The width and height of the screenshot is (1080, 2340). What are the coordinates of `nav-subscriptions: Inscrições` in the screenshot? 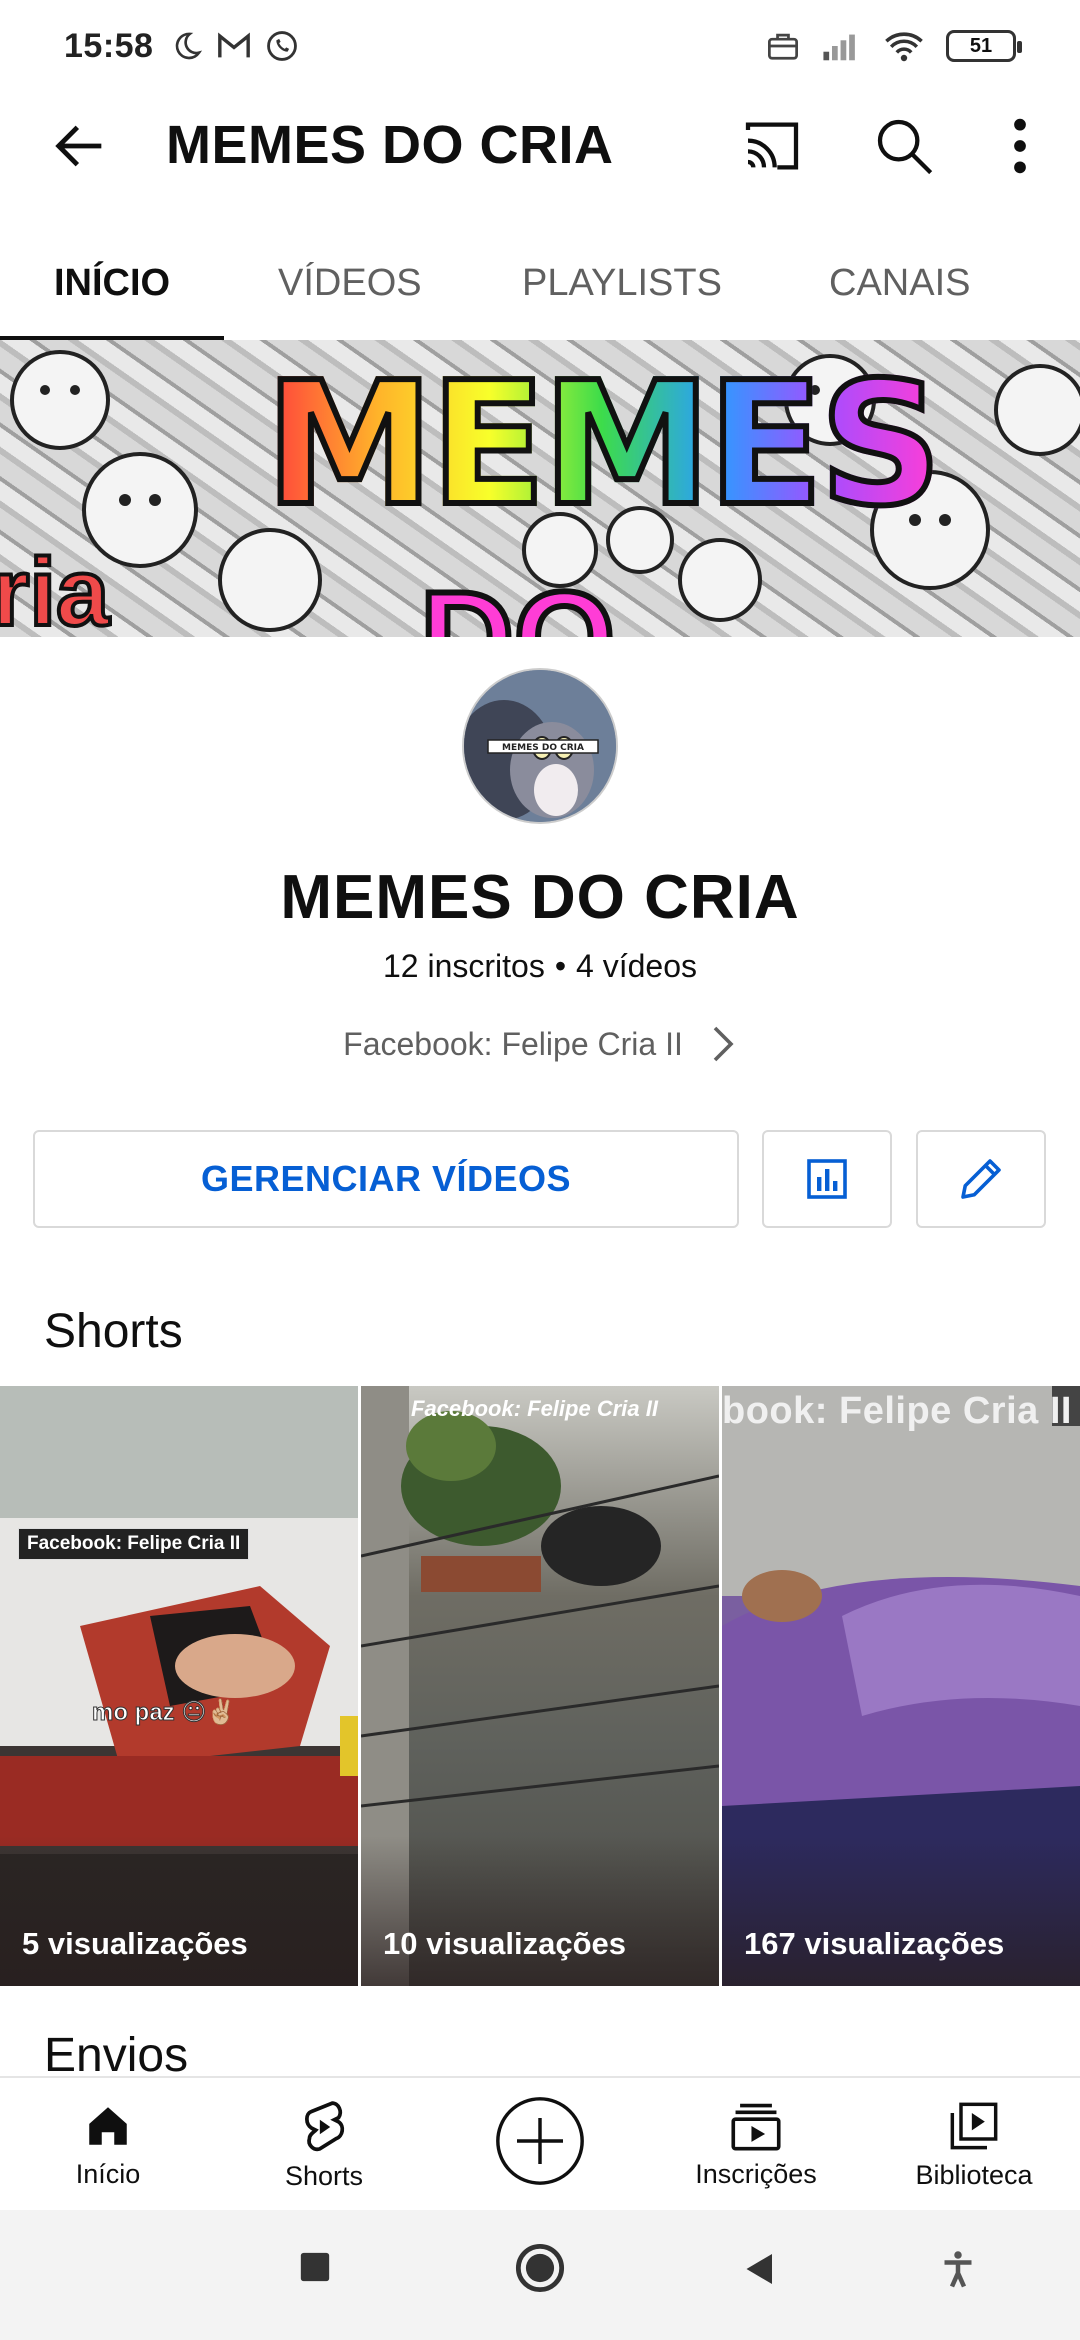 It's located at (756, 2145).